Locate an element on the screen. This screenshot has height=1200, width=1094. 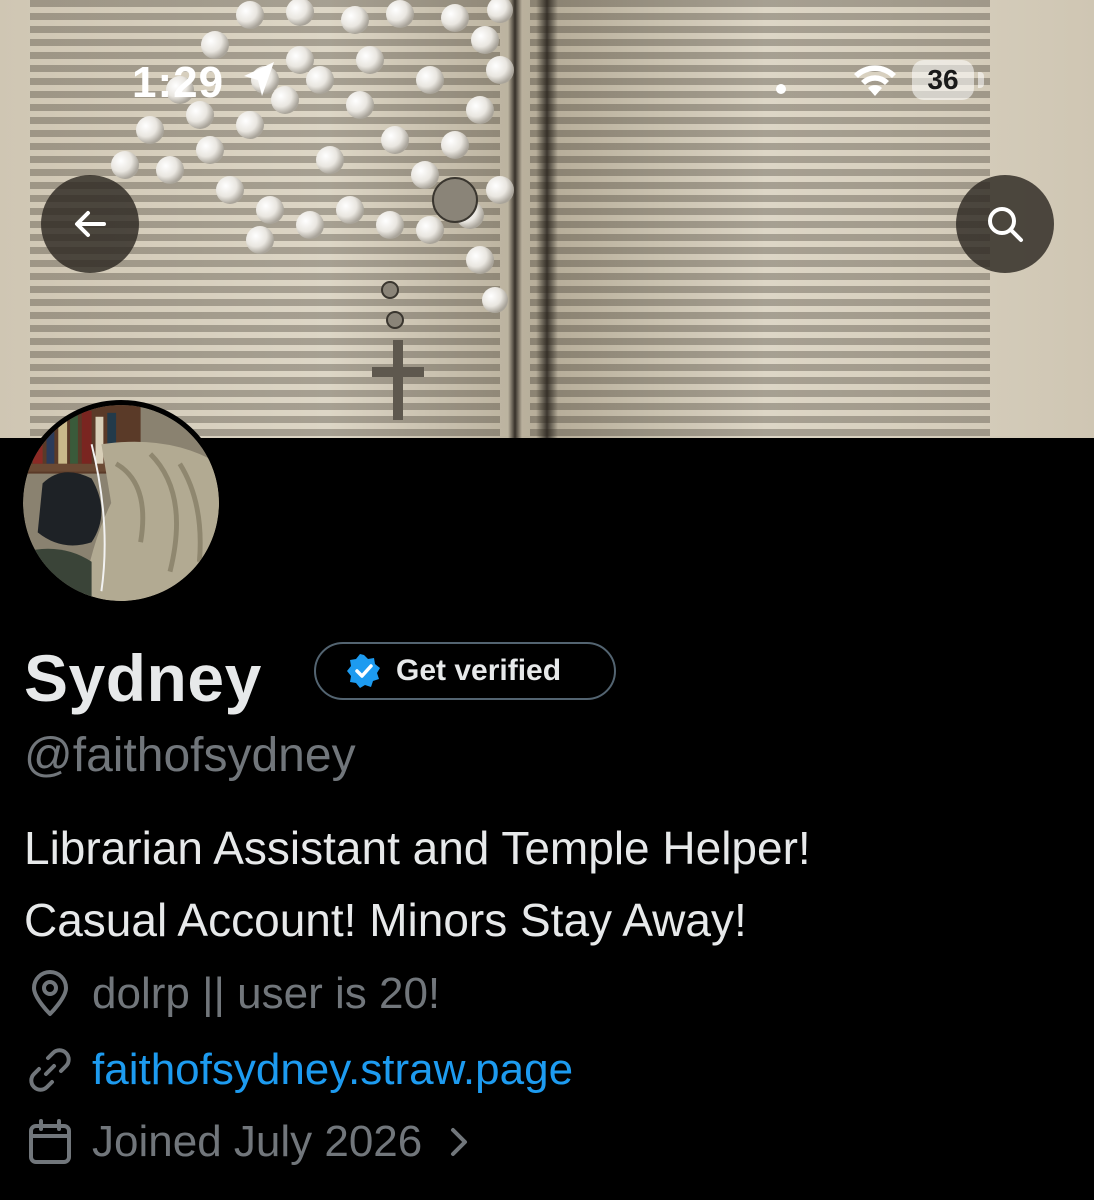
search-icon is located at coordinates (1005, 224).